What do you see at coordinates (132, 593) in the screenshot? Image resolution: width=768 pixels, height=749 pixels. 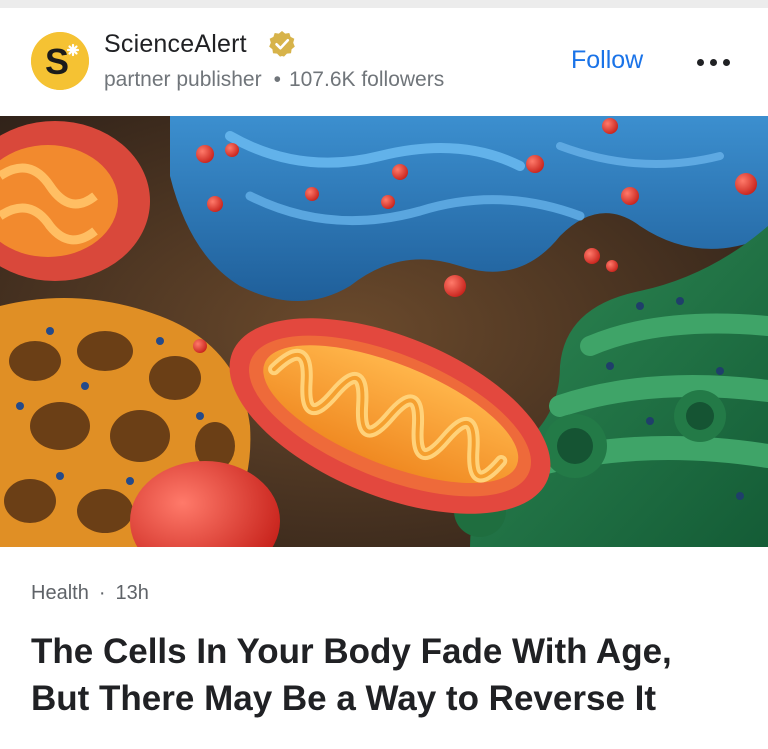 I see `article-age: 13h` at bounding box center [132, 593].